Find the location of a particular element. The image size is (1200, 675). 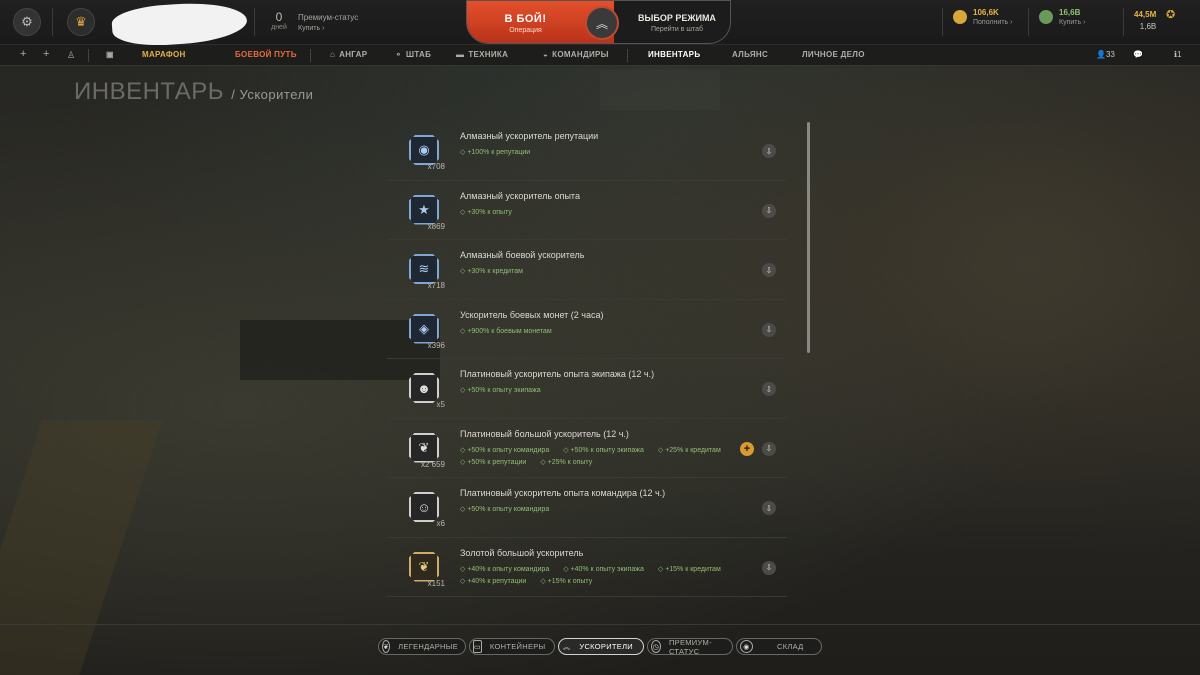

experience-currency: 44,5M 1,6B is located at coordinates (1145, 20).